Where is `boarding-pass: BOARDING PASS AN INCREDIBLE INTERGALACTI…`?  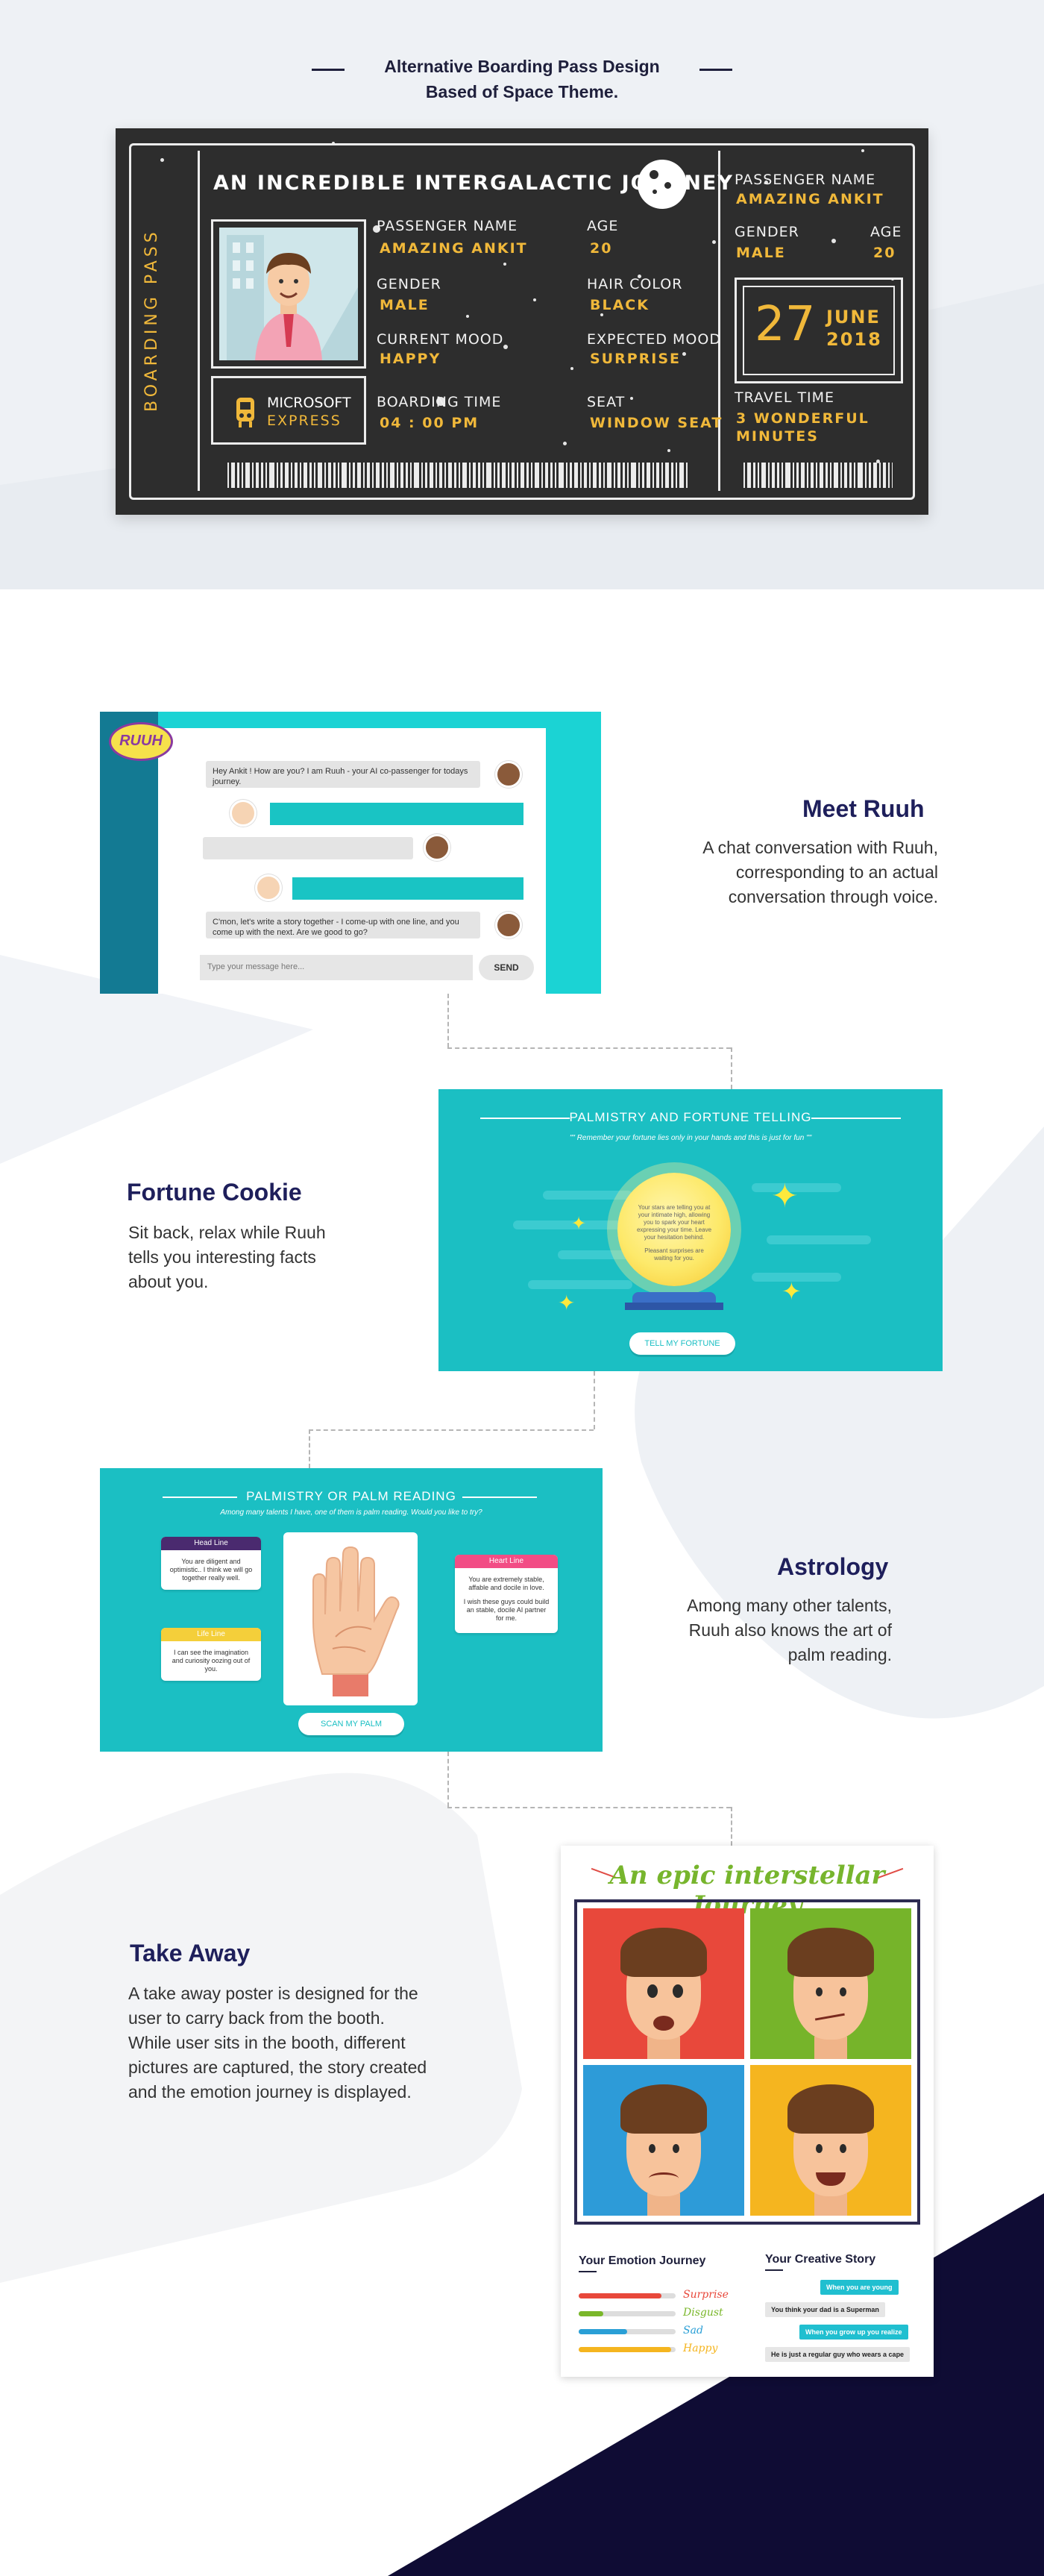 boarding-pass: BOARDING PASS AN INCREDIBLE INTERGALACTI… is located at coordinates (522, 321).